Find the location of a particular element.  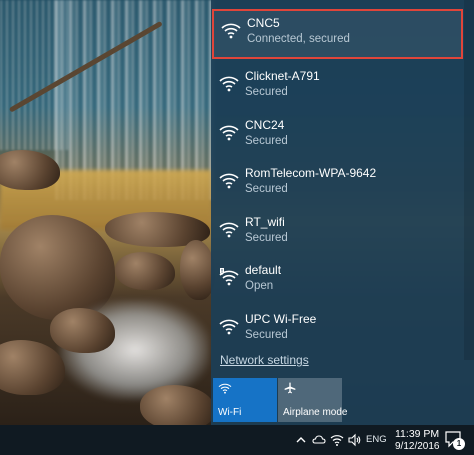

clock-time: 11:39 PM is located at coordinates (417, 434).